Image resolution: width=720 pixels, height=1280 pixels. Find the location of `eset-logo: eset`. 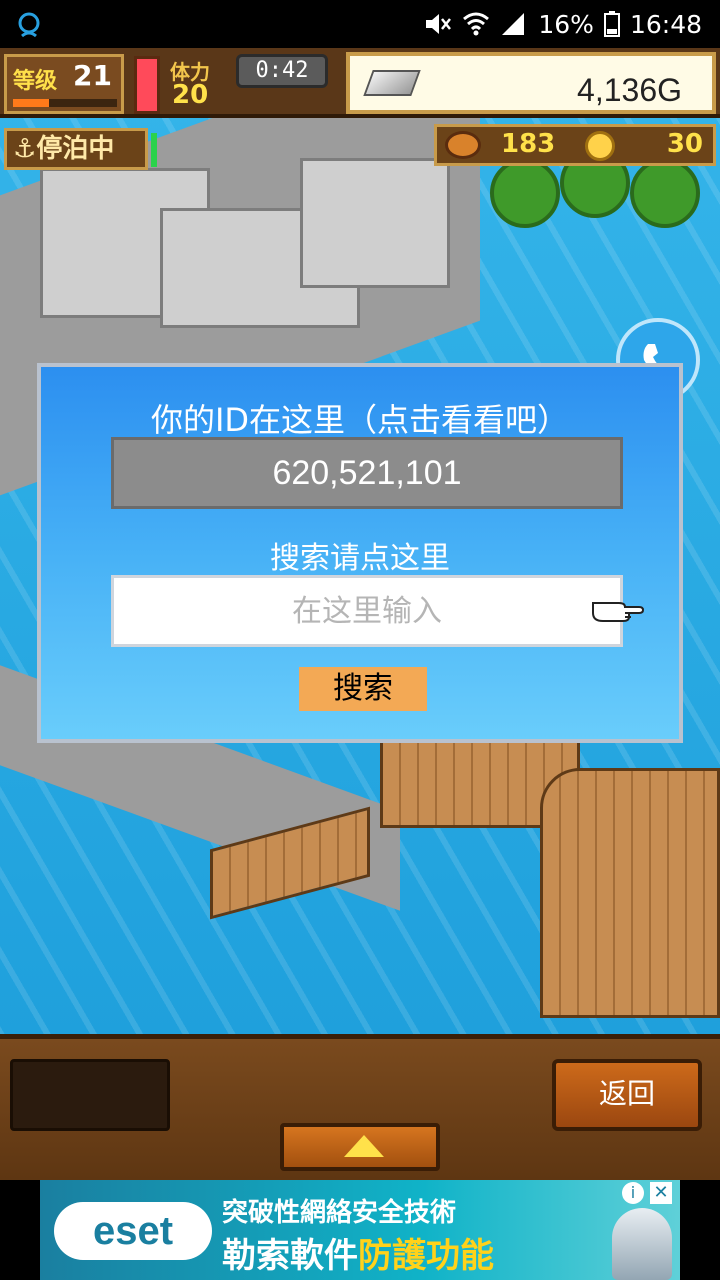

eset-logo: eset is located at coordinates (133, 1231).